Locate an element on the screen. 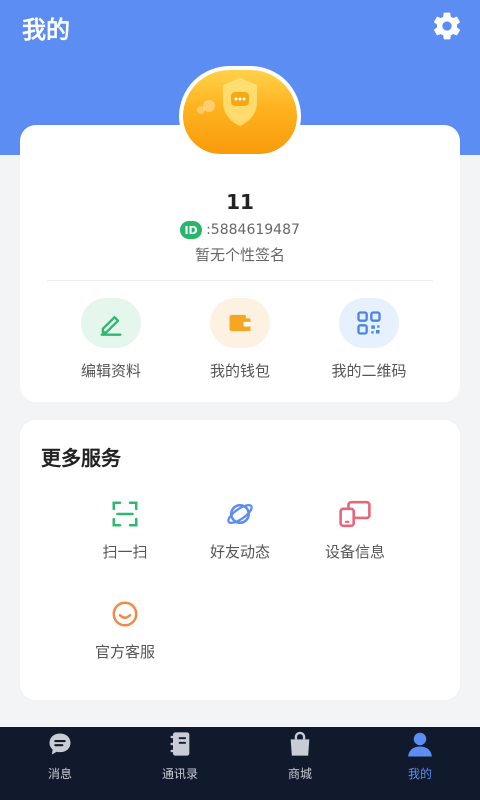 Image resolution: width=480 pixels, height=800 pixels. tab-contacts-label: 通讯录 is located at coordinates (179, 774).